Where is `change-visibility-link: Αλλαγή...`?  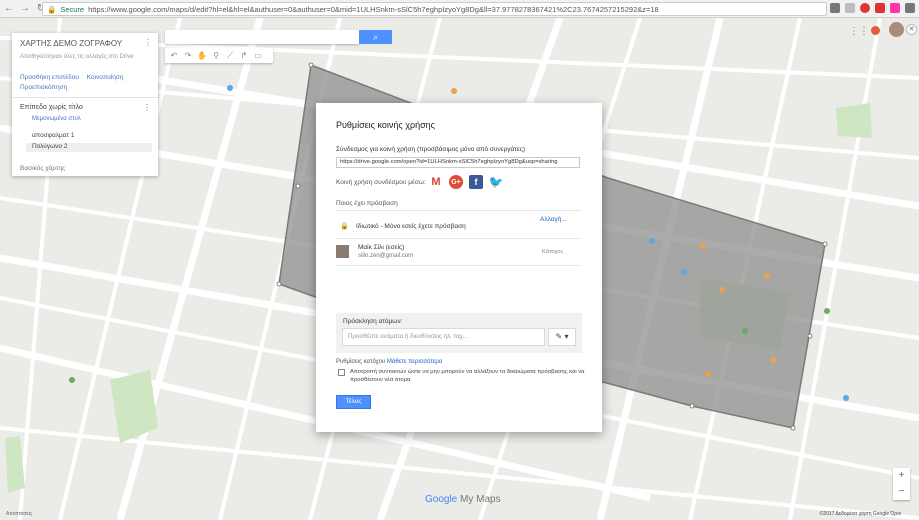
change-visibility-link: Αλλαγή... is located at coordinates (553, 219).